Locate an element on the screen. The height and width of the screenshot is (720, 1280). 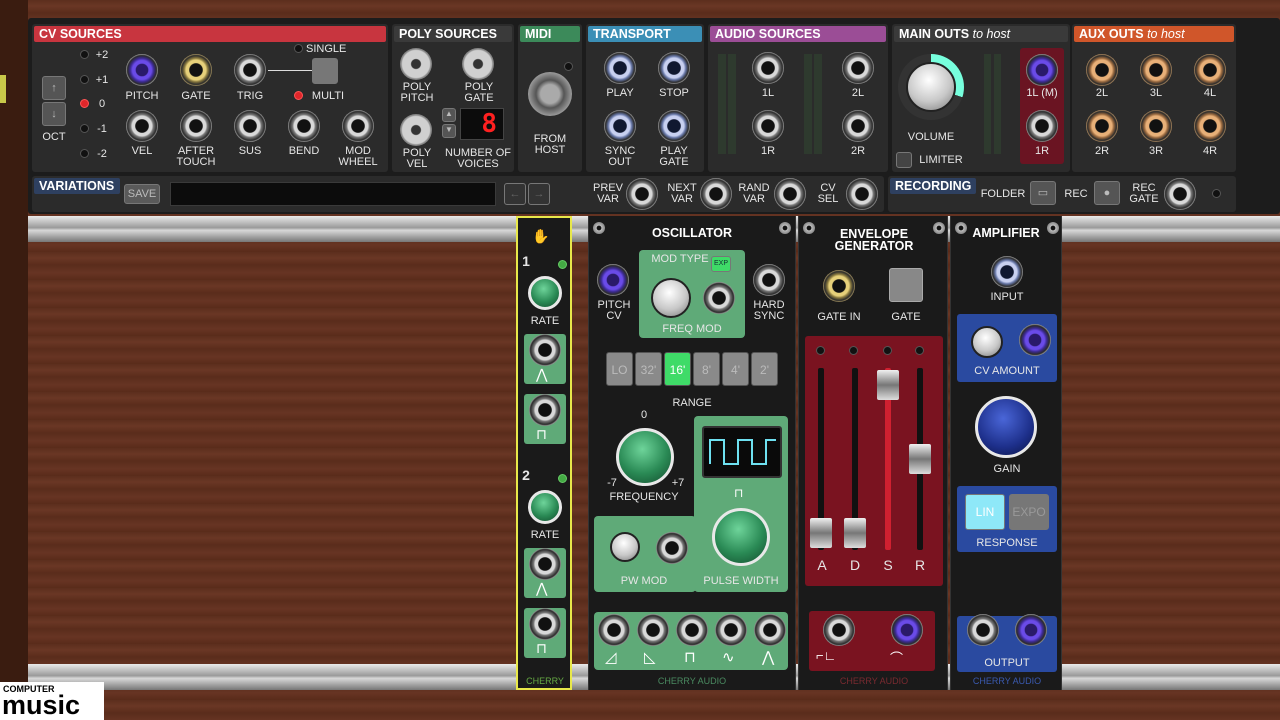
gate-button is located at coordinates (906, 285).